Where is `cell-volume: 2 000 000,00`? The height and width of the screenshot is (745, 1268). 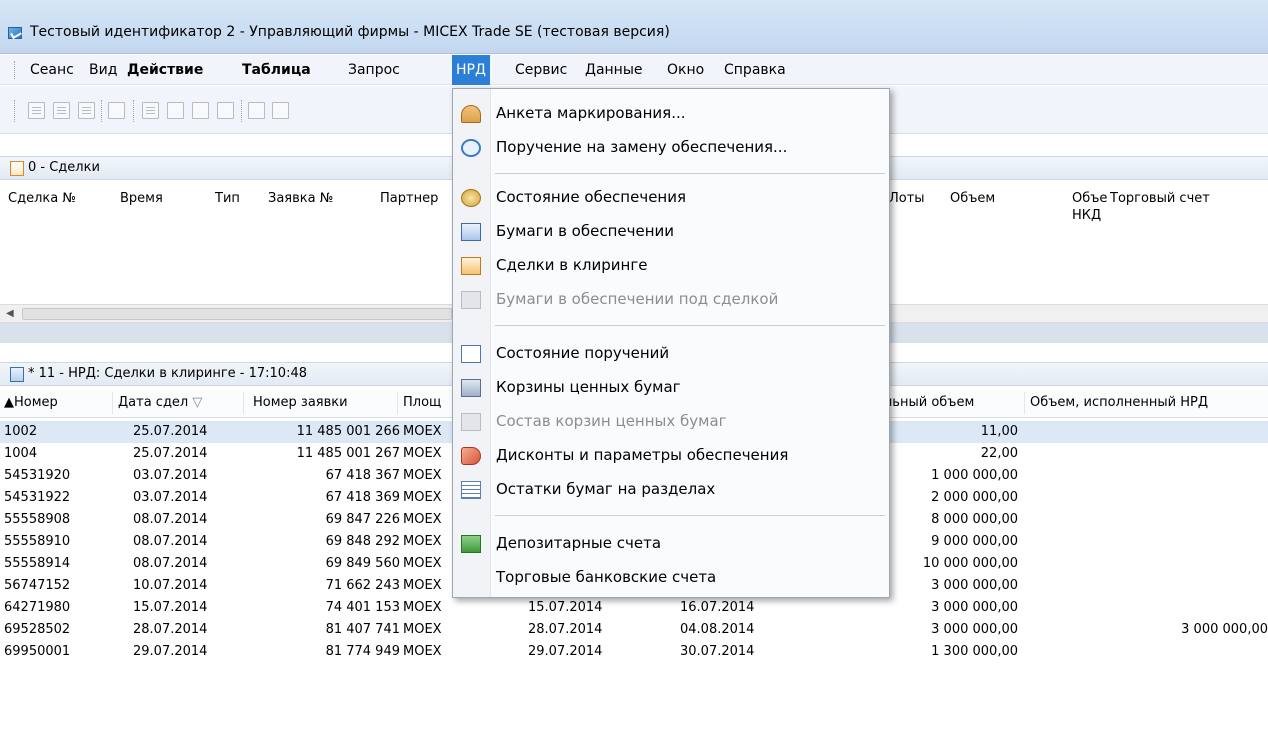 cell-volume: 2 000 000,00 is located at coordinates (974, 497).